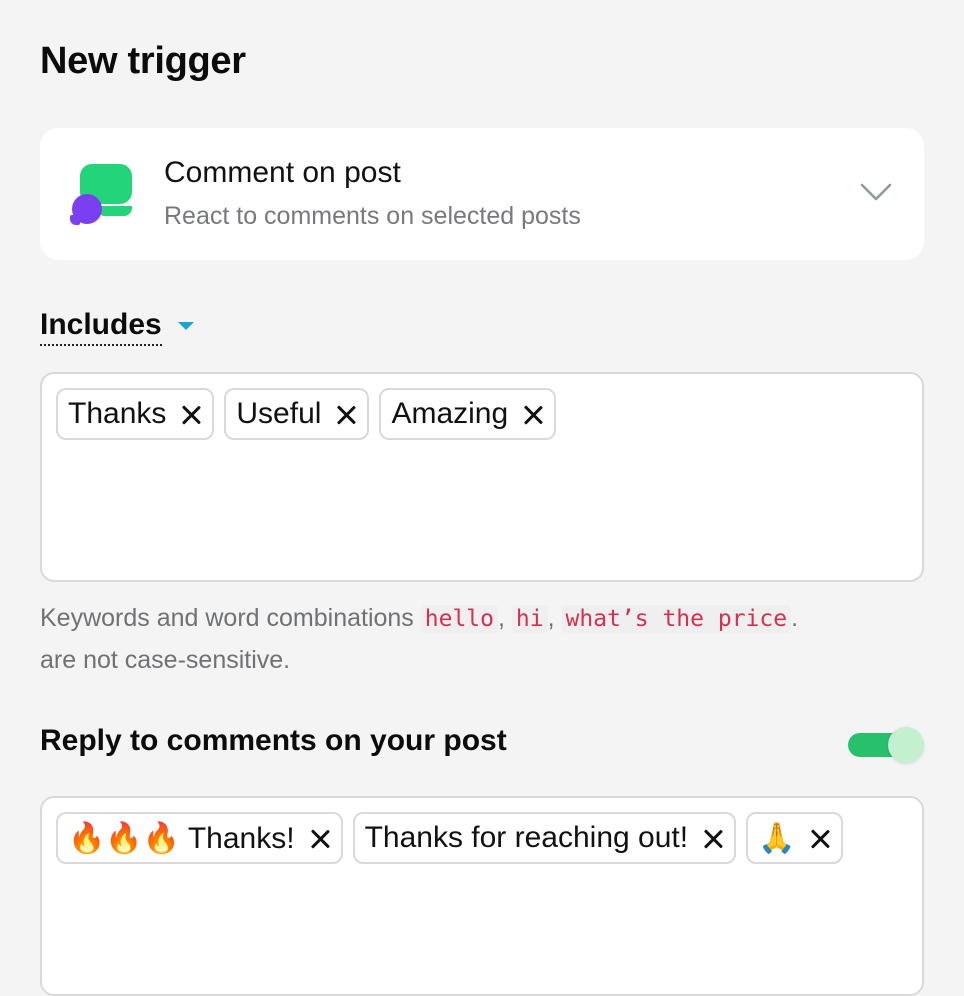  I want to click on caret-down-icon, so click(186, 326).